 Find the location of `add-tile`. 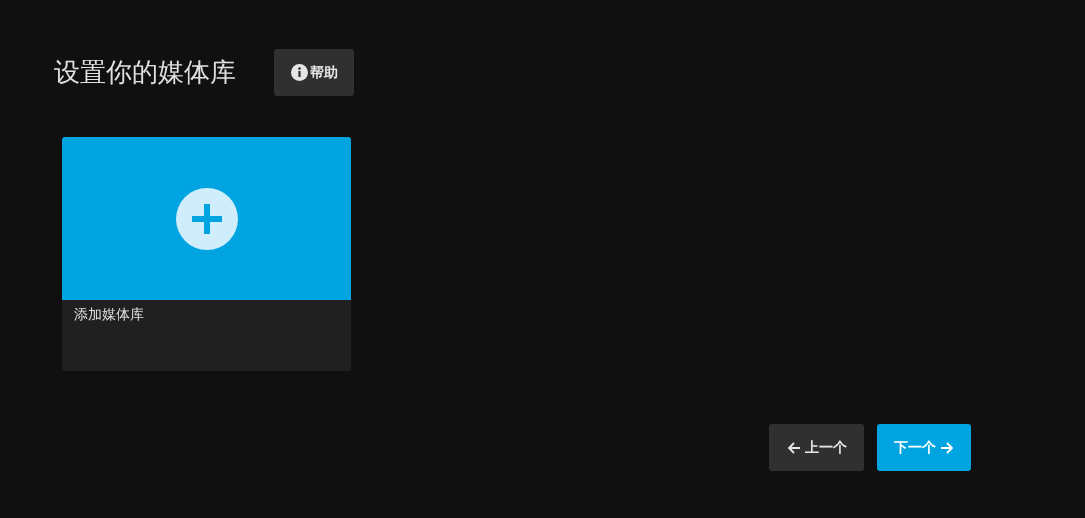

add-tile is located at coordinates (206, 218).